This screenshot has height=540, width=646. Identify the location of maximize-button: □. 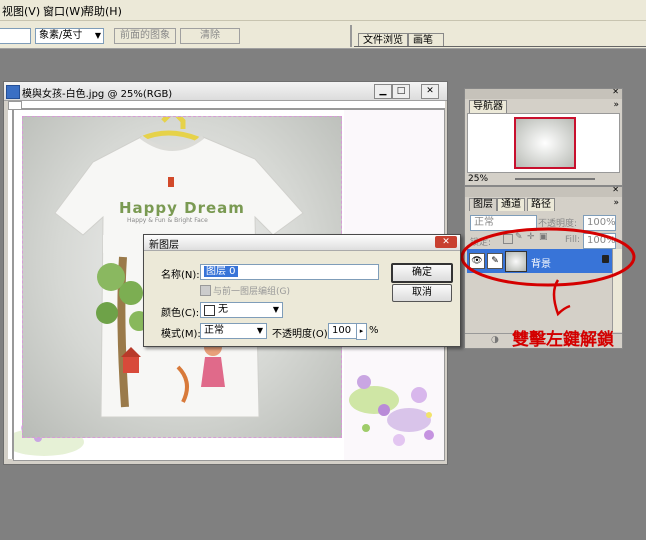
(401, 91).